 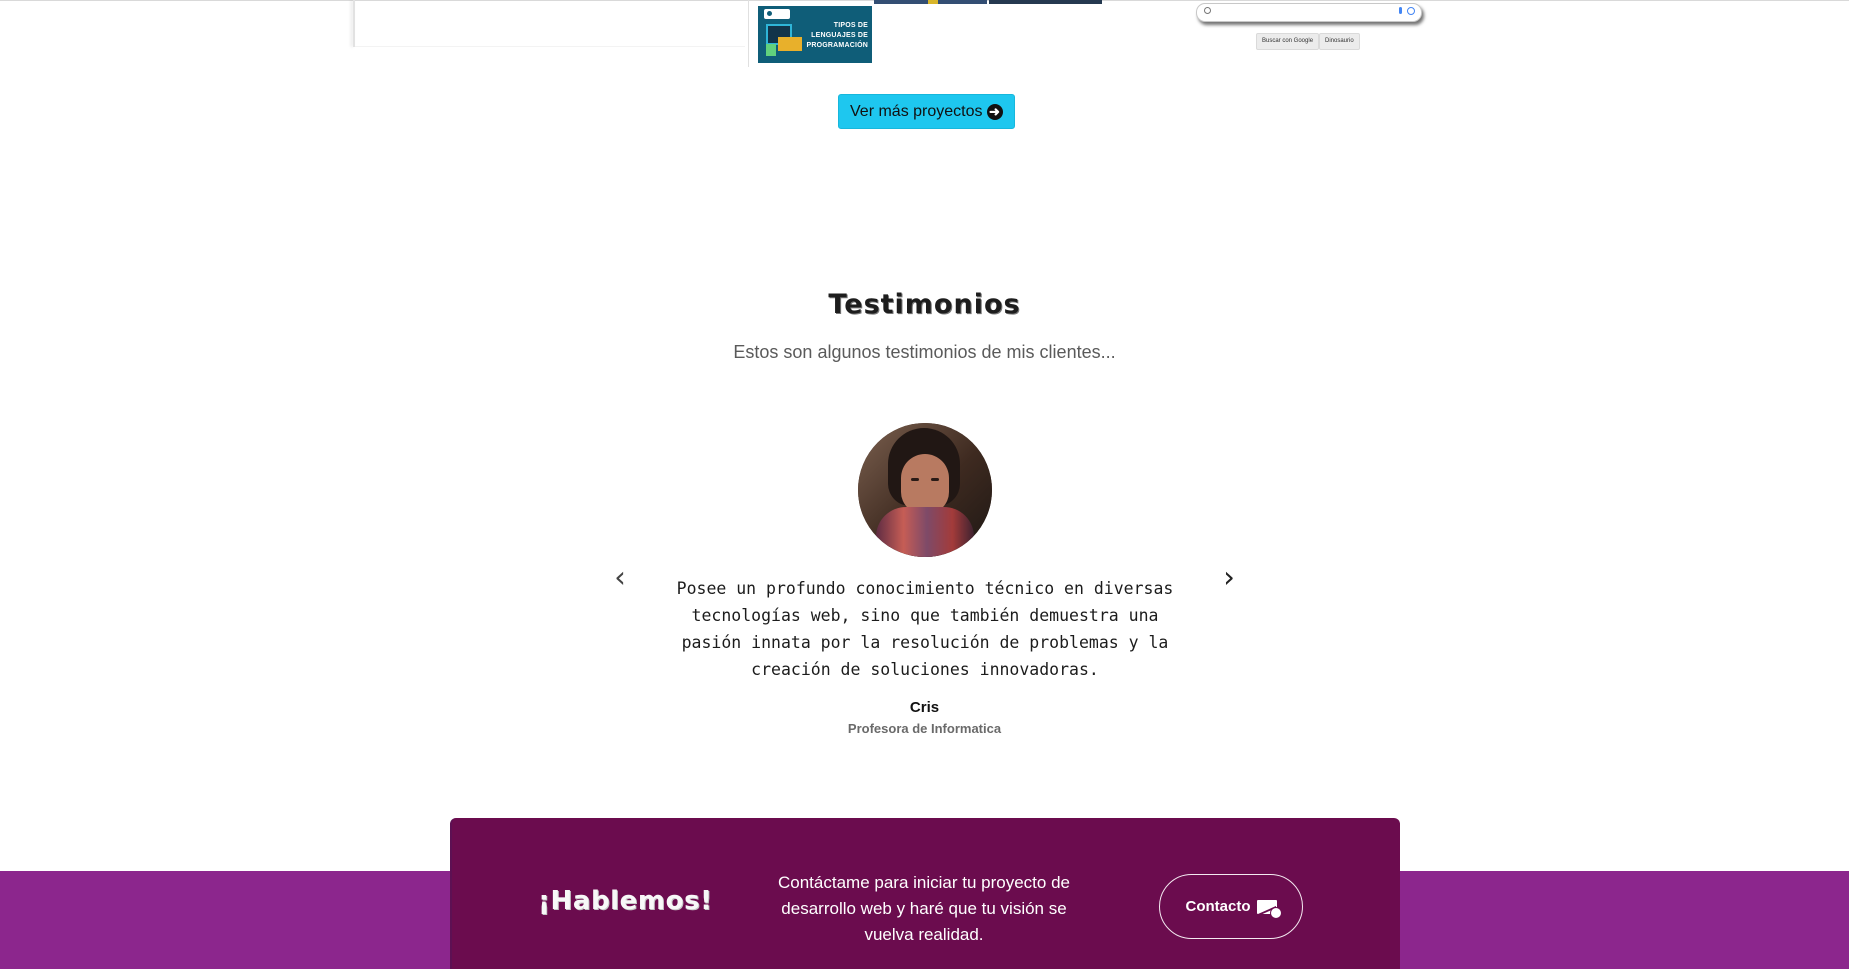 What do you see at coordinates (1218, 906) in the screenshot?
I see `contact-button-label: Contacto` at bounding box center [1218, 906].